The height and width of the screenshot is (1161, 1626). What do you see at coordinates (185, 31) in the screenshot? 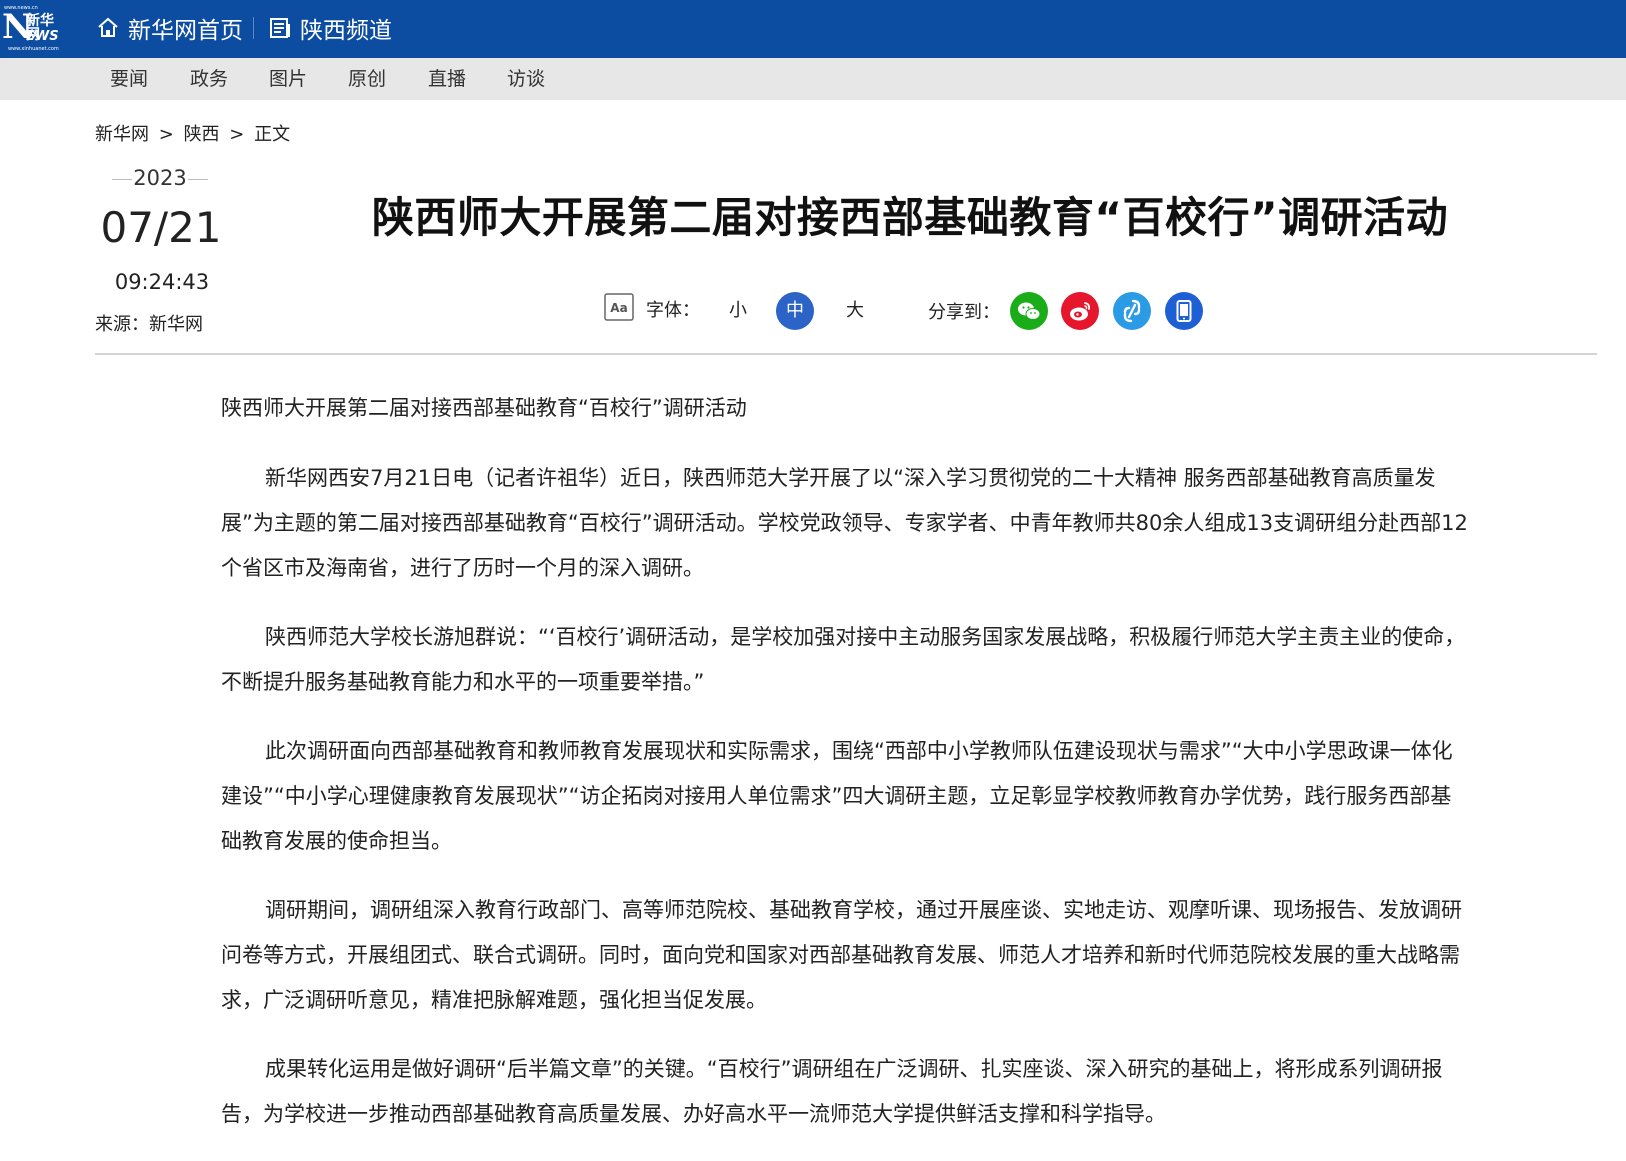
I see `home-link-label: 新华网首页` at bounding box center [185, 31].